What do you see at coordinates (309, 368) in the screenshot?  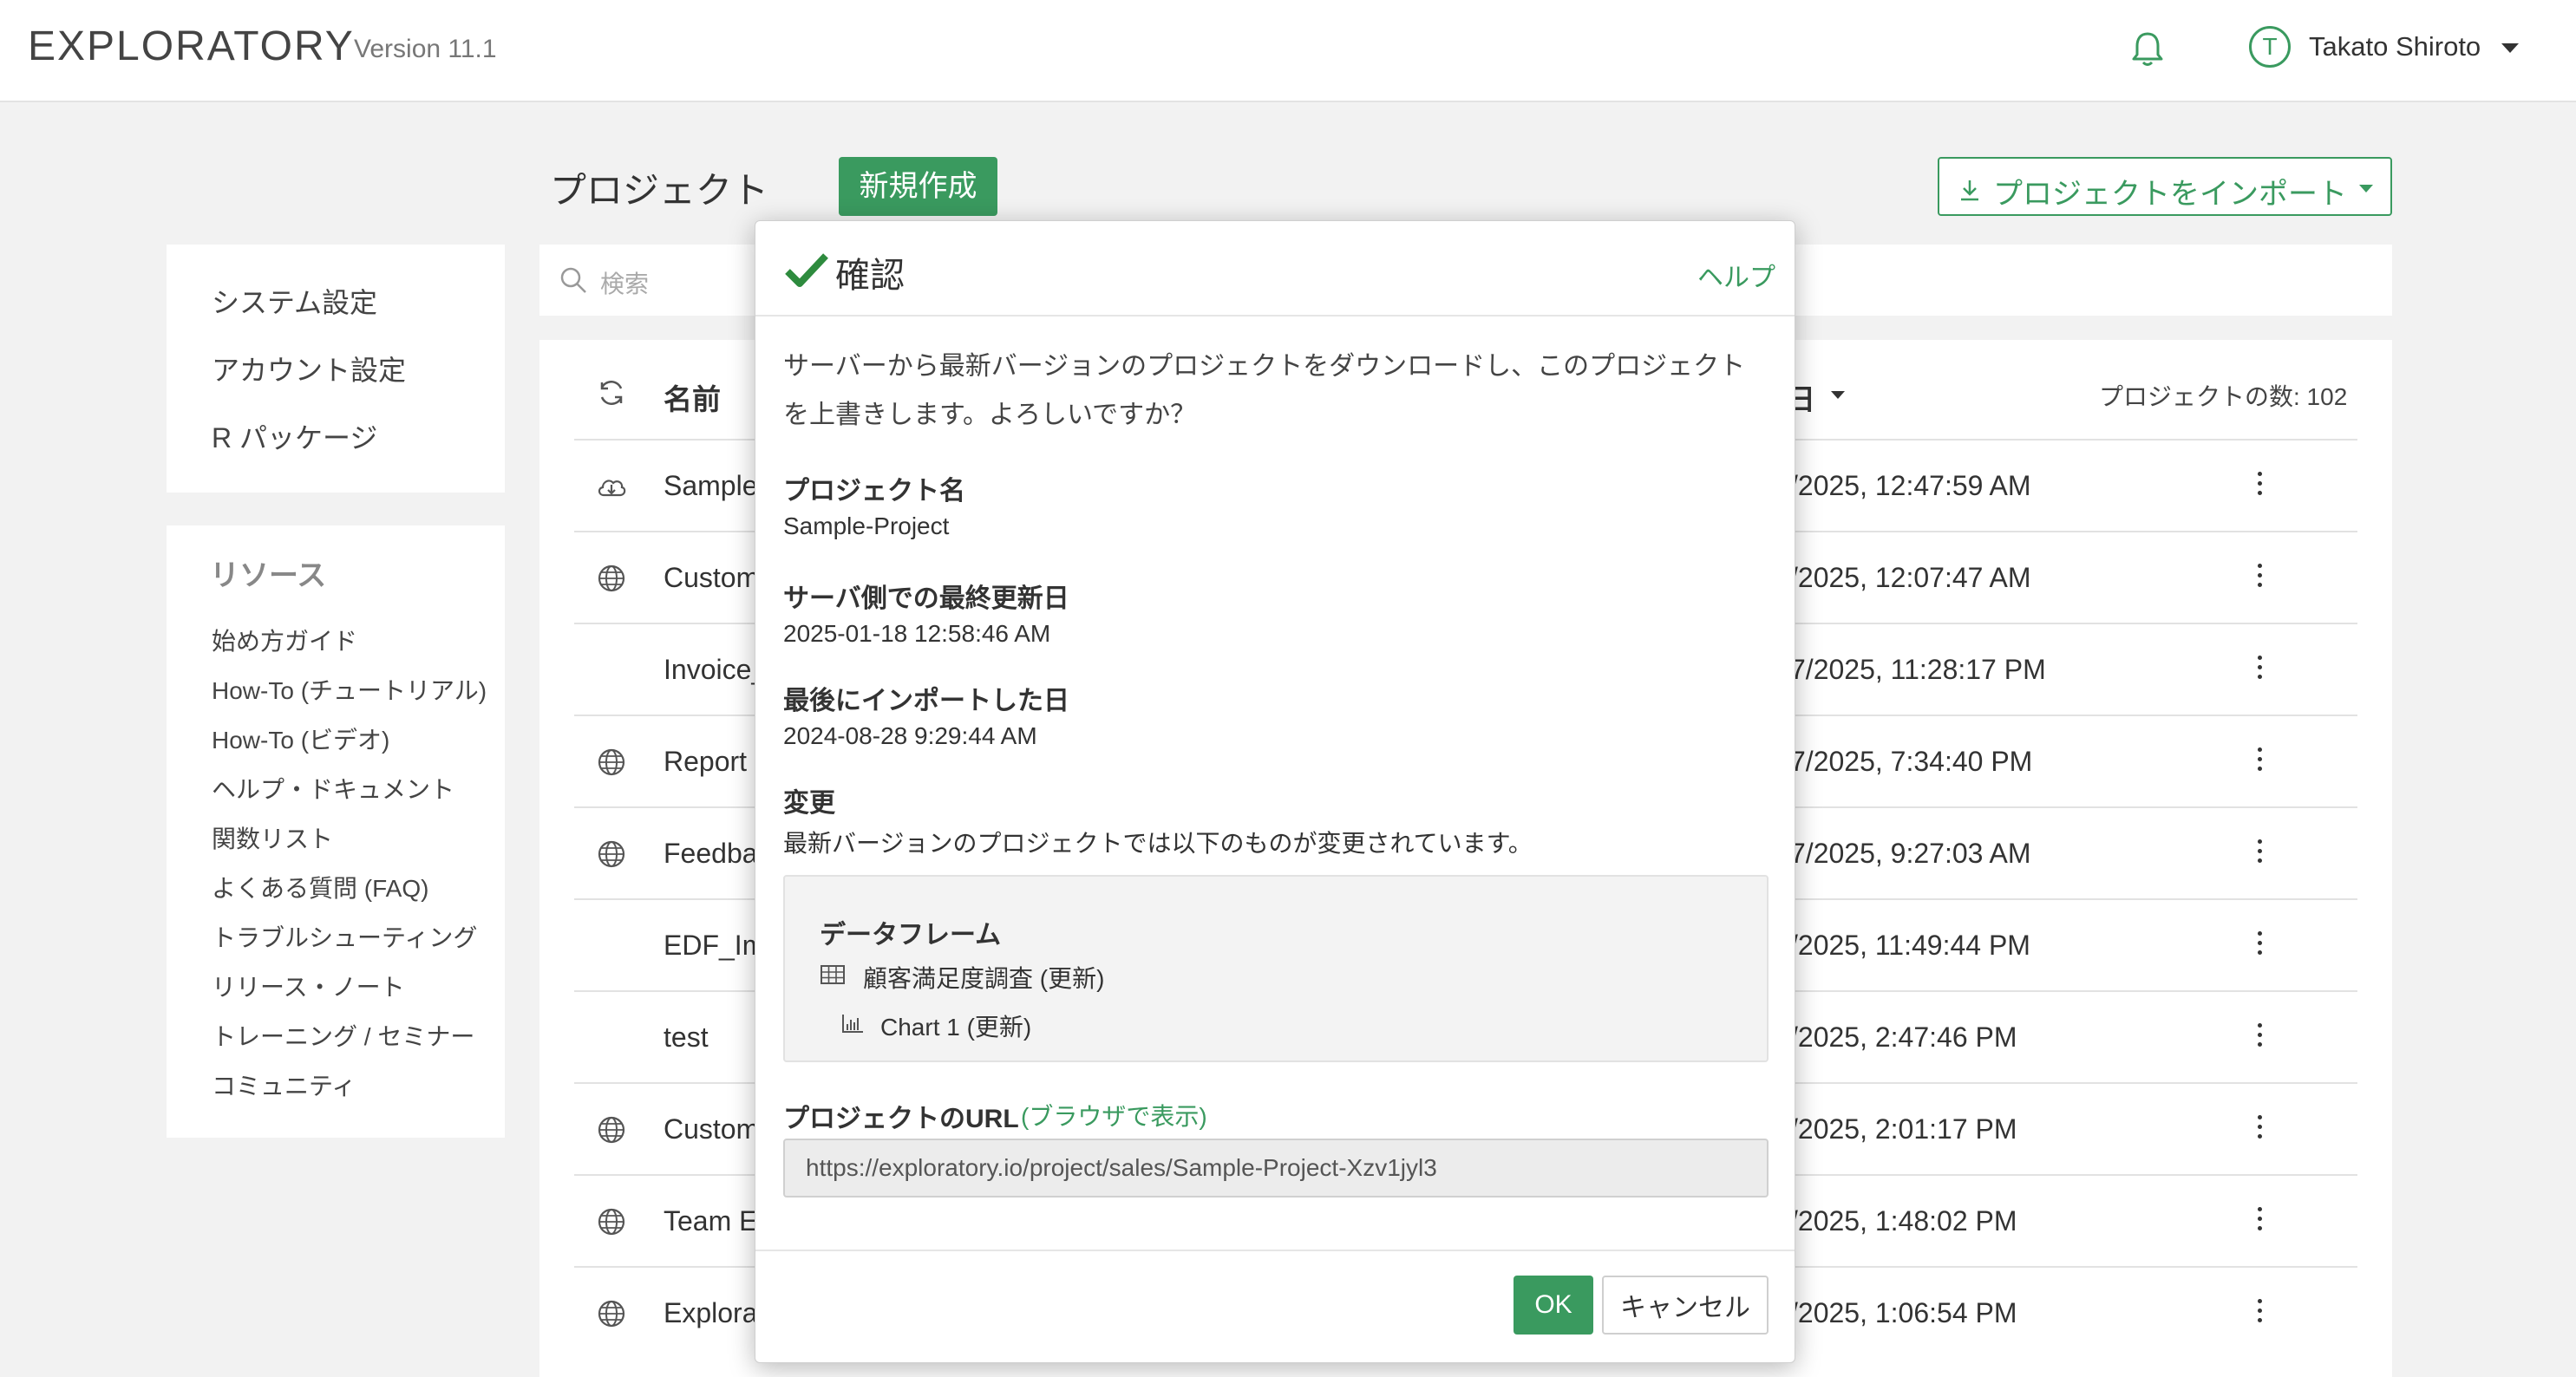 I see `sidebar-item-account-settings: アカウント設定` at bounding box center [309, 368].